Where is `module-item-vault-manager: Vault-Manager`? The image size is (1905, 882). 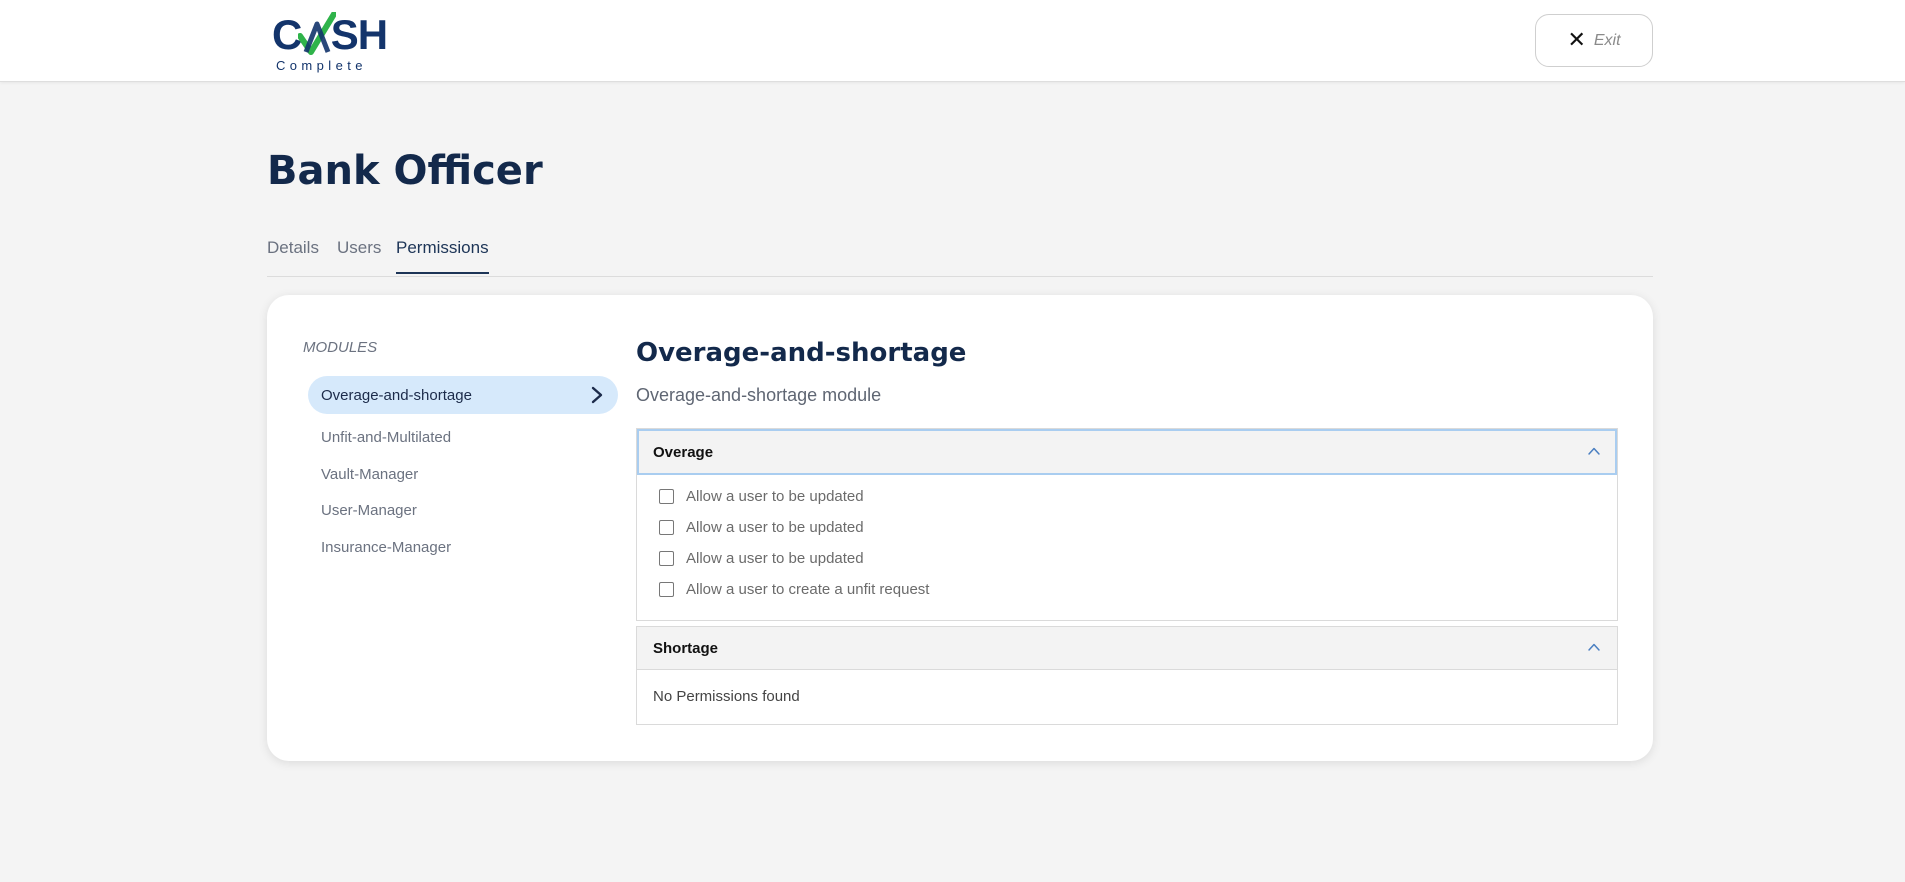
module-item-vault-manager: Vault-Manager is located at coordinates (463, 474).